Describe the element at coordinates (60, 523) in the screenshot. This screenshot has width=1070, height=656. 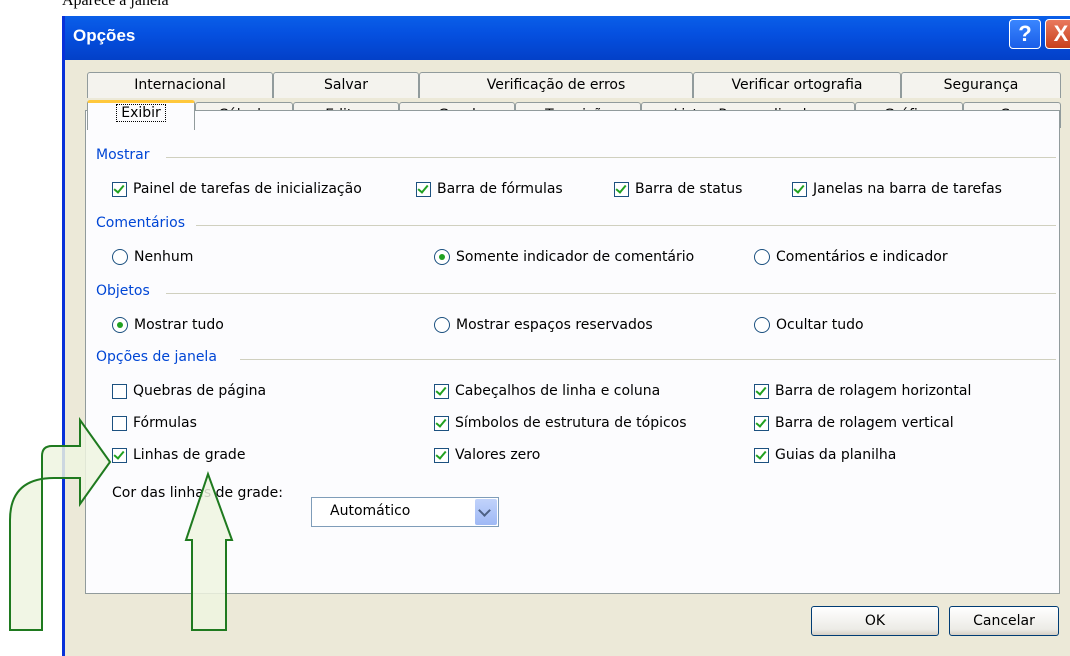
I see `curved-arrow-annotation` at that location.